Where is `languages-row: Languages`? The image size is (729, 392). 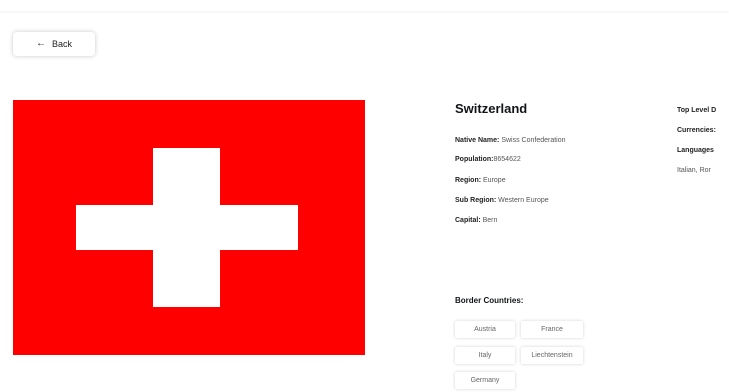
languages-row: Languages is located at coordinates (695, 150).